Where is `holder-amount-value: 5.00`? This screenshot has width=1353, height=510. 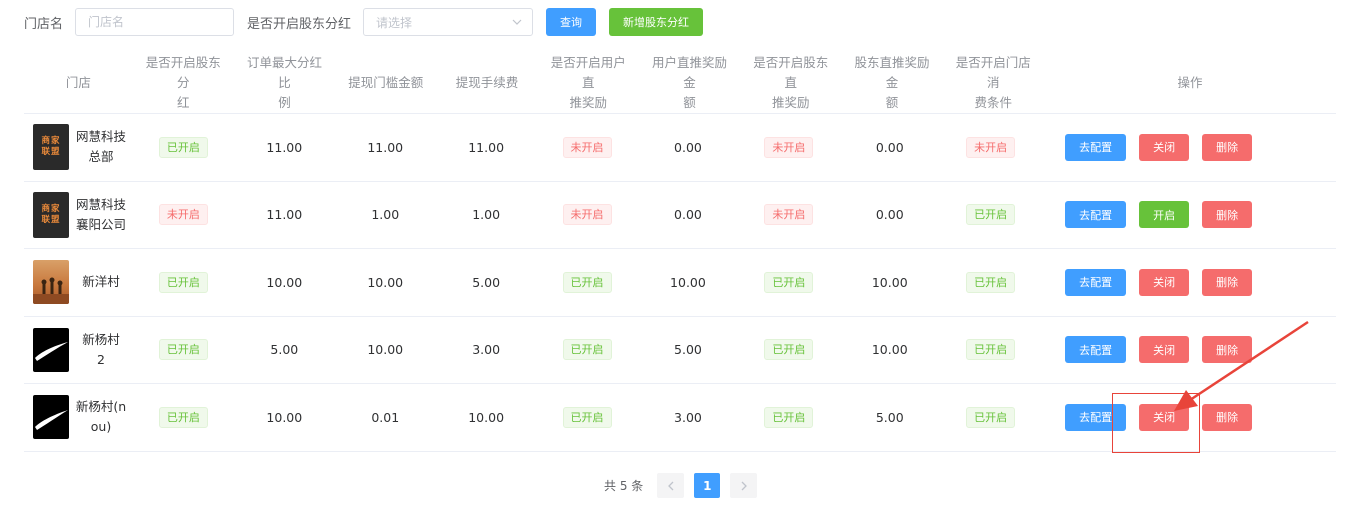
holder-amount-value: 5.00 is located at coordinates (889, 417).